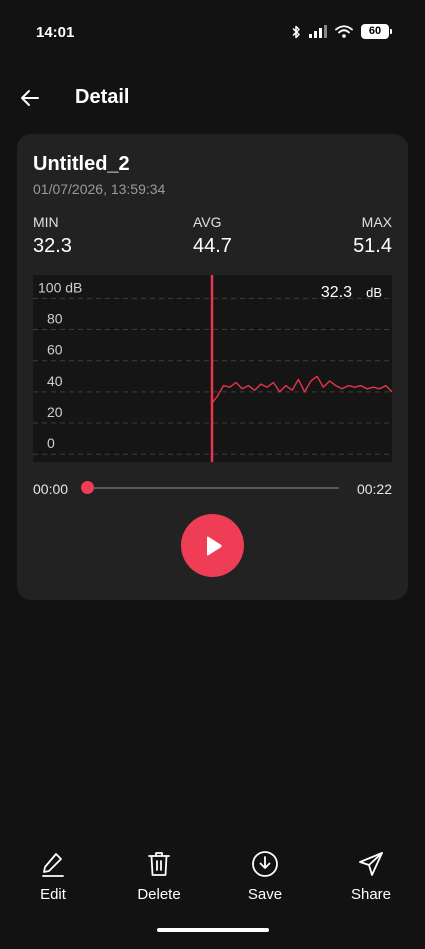  What do you see at coordinates (55, 32) in the screenshot?
I see `status-time: 14:01` at bounding box center [55, 32].